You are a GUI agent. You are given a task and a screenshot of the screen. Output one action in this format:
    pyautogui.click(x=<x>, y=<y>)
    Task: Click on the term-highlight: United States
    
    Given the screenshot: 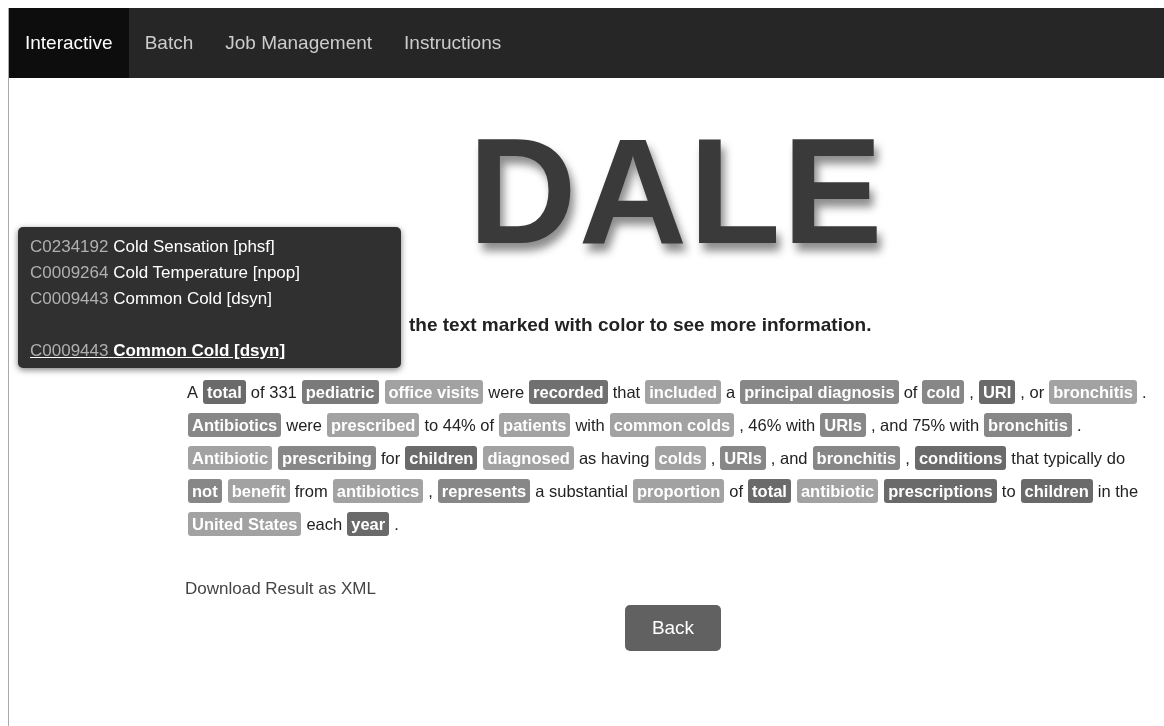 What is the action you would take?
    pyautogui.click(x=245, y=524)
    